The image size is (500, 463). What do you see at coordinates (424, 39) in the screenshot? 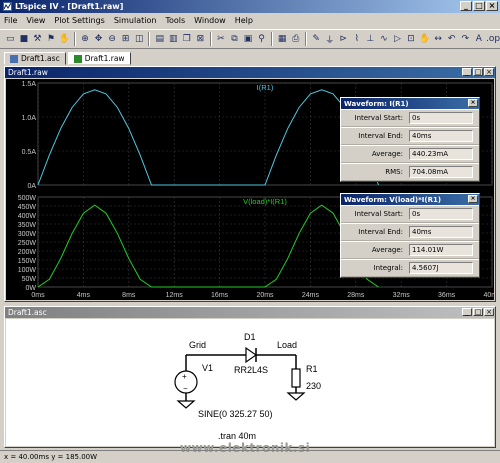
I see `move-icon: ✋` at bounding box center [424, 39].